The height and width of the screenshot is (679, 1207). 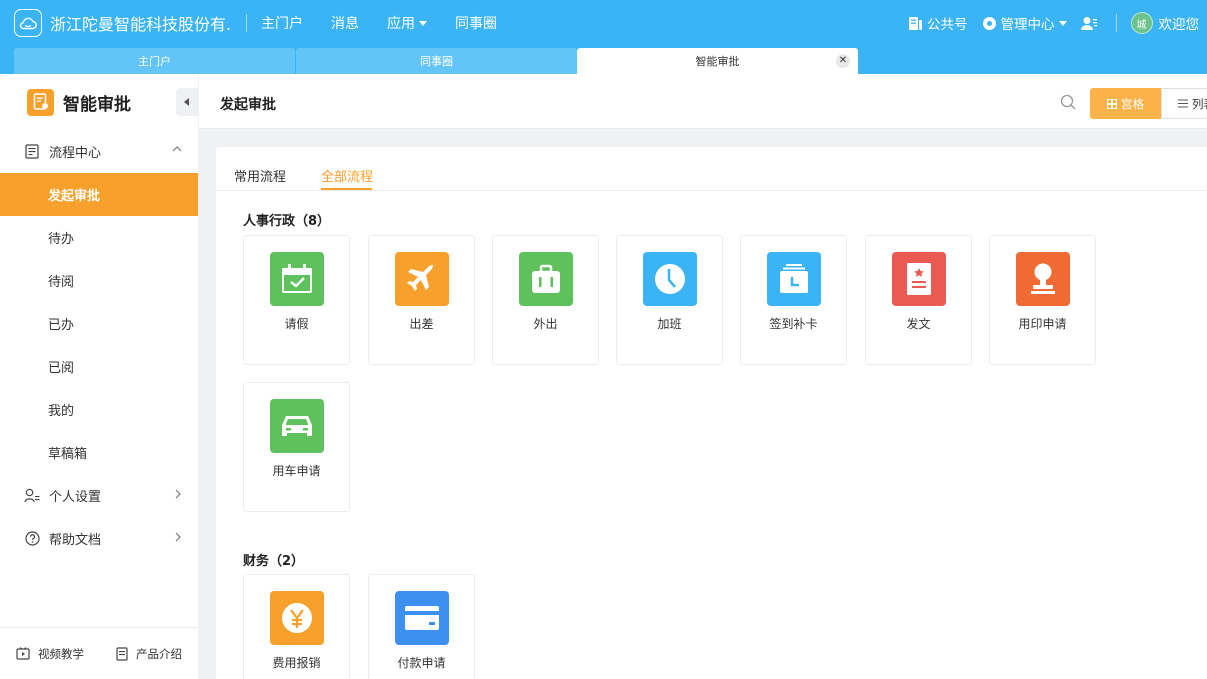 I want to click on nav-messages: 消息, so click(x=345, y=23).